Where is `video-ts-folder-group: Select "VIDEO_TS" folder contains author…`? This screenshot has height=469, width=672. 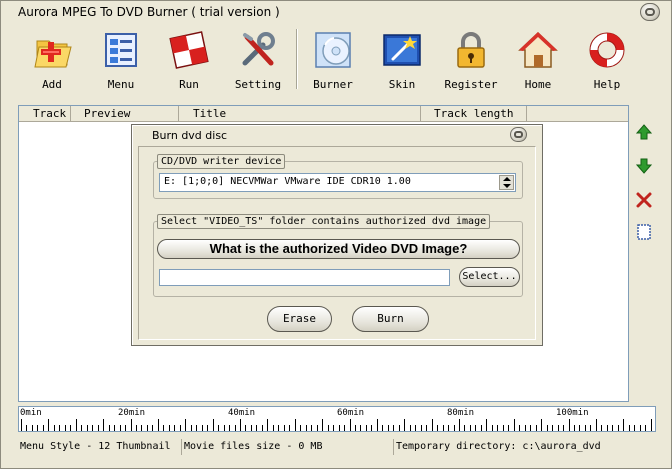
video-ts-folder-group: Select "VIDEO_TS" folder contains author… is located at coordinates (338, 255).